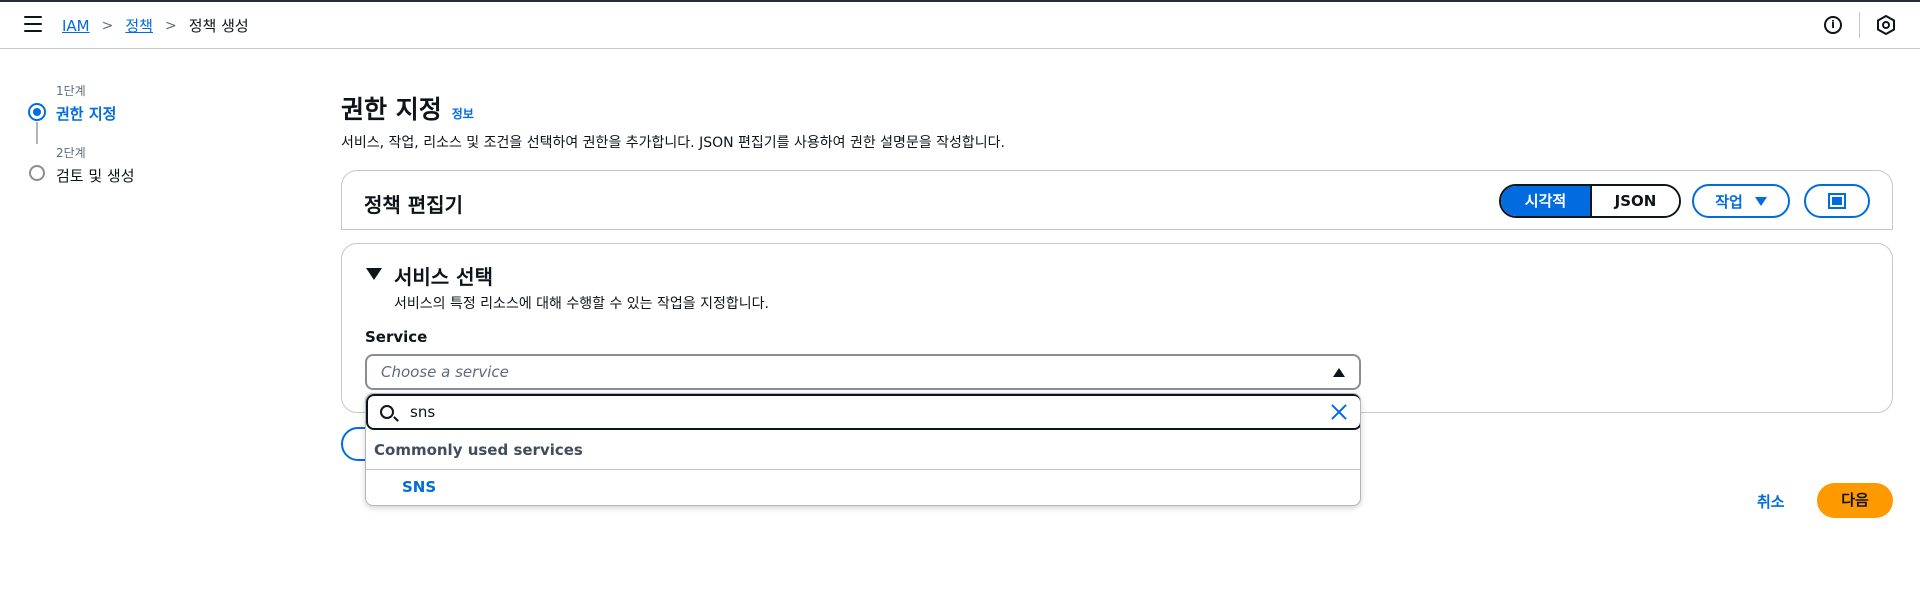 Image resolution: width=1920 pixels, height=600 pixels. I want to click on next-button: 다음, so click(1855, 500).